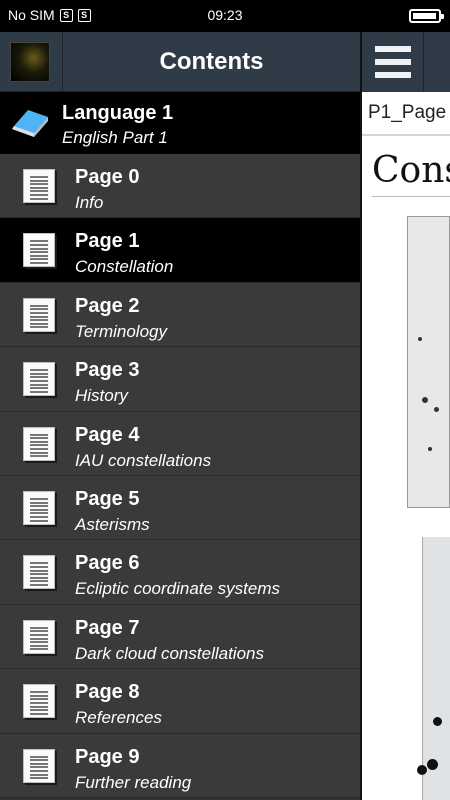  Describe the element at coordinates (180, 315) in the screenshot. I see `page-list-item: Page 2 Terminology` at that location.